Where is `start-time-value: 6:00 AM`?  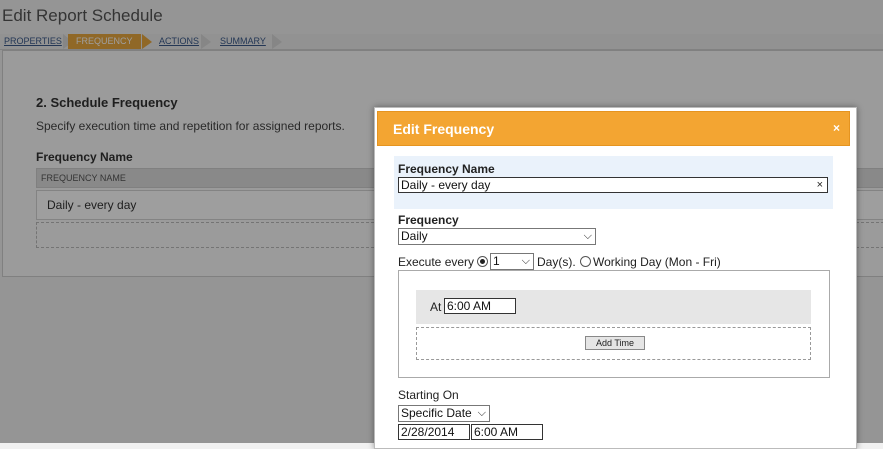
start-time-value: 6:00 AM is located at coordinates (496, 432).